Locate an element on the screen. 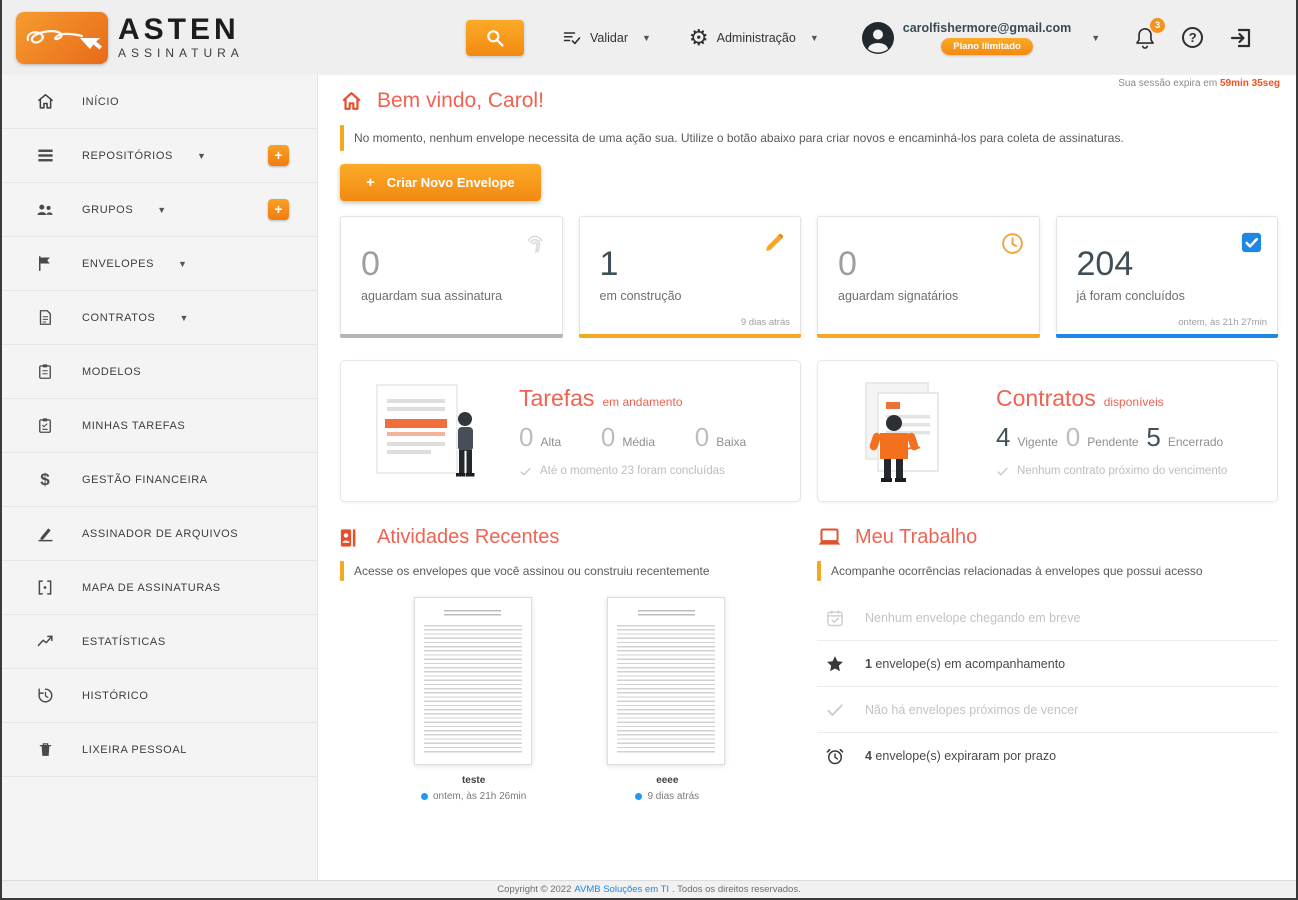  map-icon is located at coordinates (45, 587).